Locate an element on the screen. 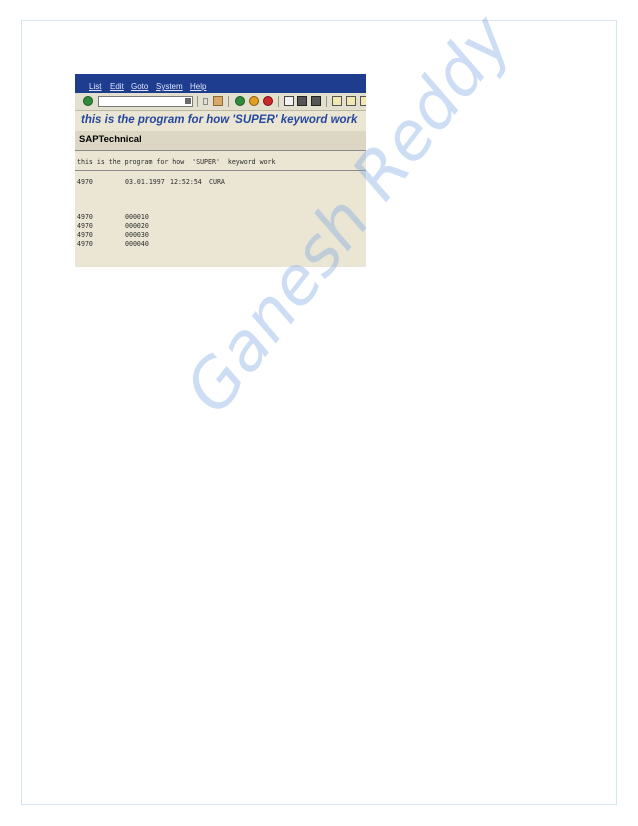 The image size is (638, 826). menu-list-label: List is located at coordinates (95, 86).